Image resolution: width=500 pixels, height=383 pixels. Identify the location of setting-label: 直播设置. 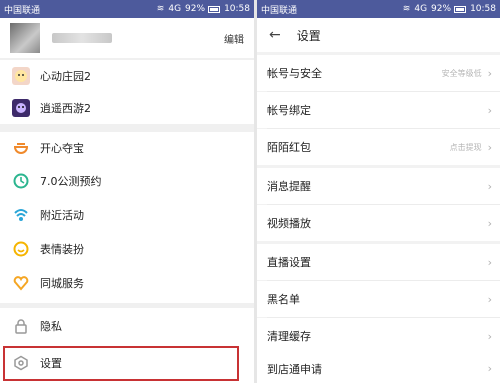
(289, 262).